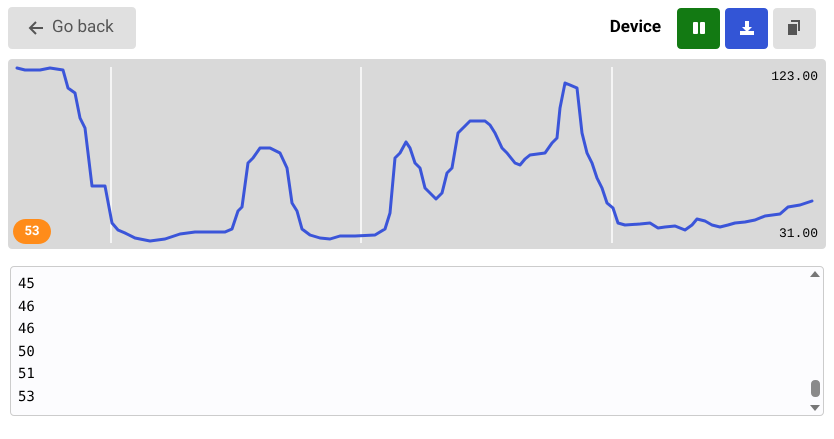 The width and height of the screenshot is (834, 439). I want to click on log-line: 51, so click(26, 374).